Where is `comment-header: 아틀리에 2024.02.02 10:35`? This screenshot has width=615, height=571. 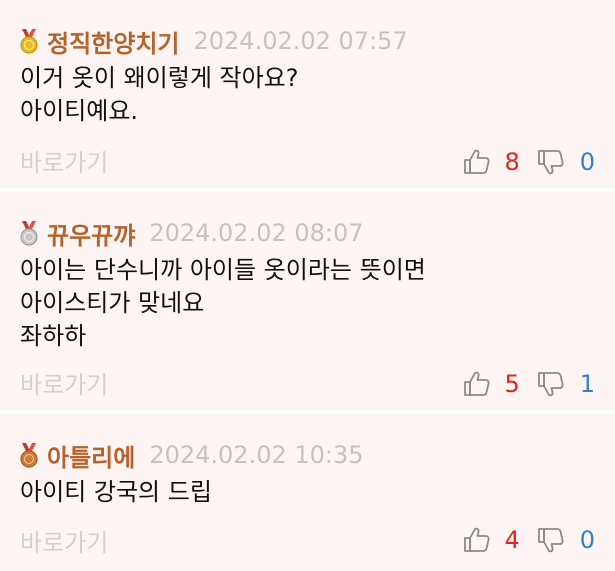
comment-header: 아틀리에 2024.02.02 10:35 is located at coordinates (191, 455).